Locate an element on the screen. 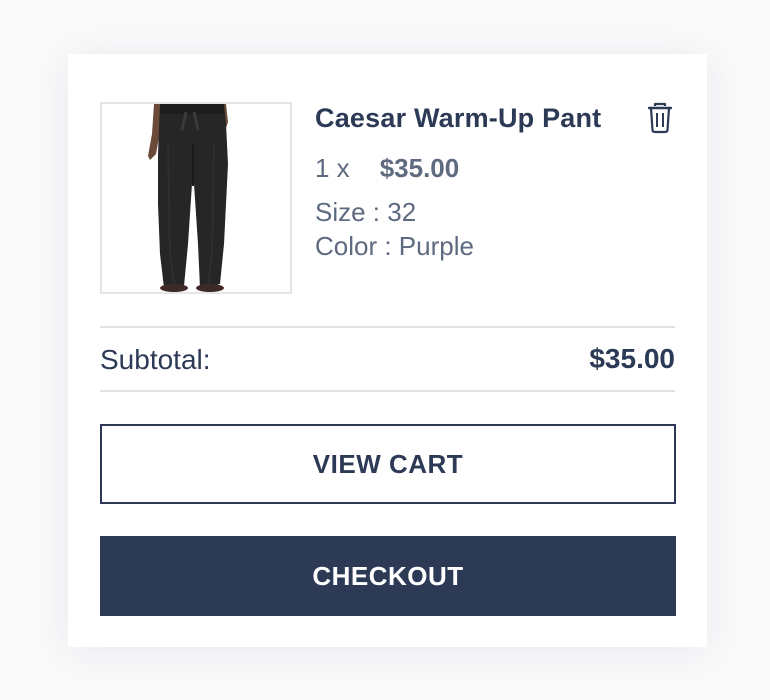 The image size is (770, 700). size-attribute: Size : 32 is located at coordinates (366, 212).